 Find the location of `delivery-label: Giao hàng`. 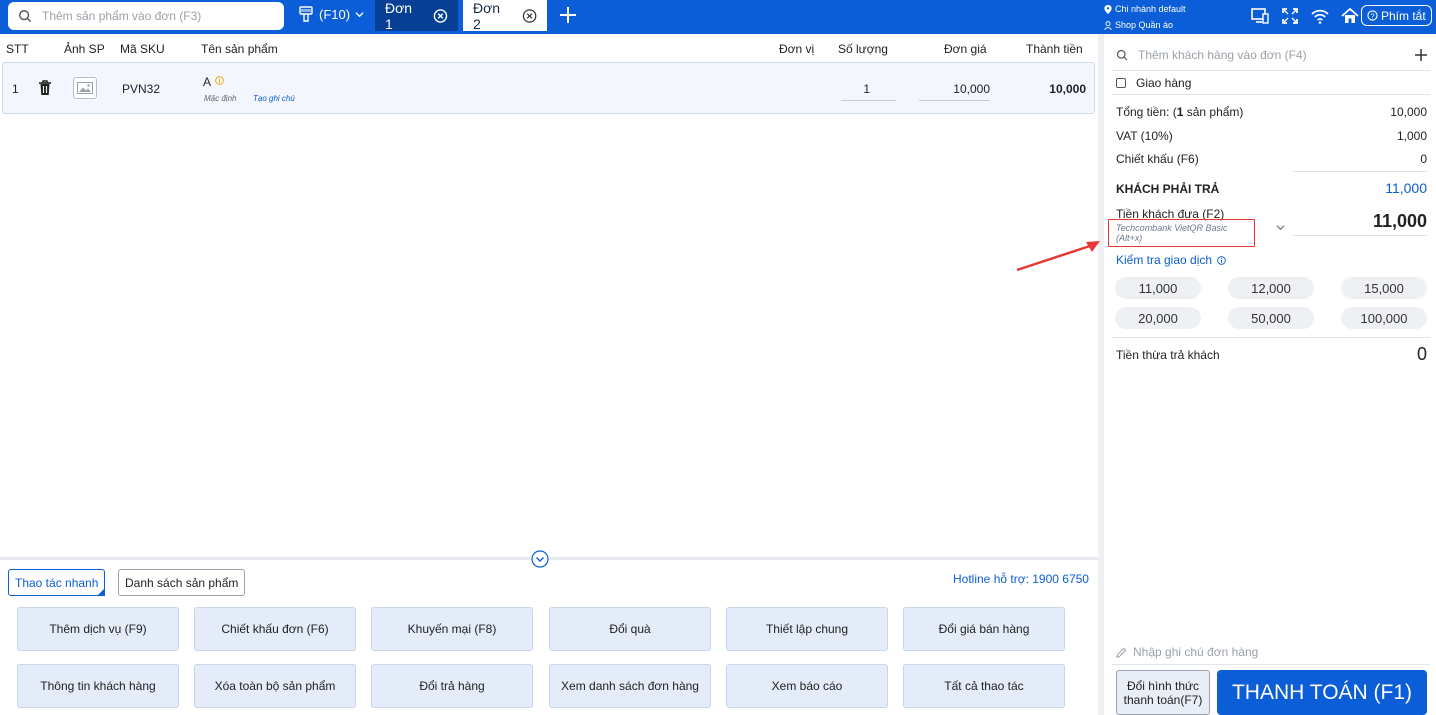

delivery-label: Giao hàng is located at coordinates (1164, 83).